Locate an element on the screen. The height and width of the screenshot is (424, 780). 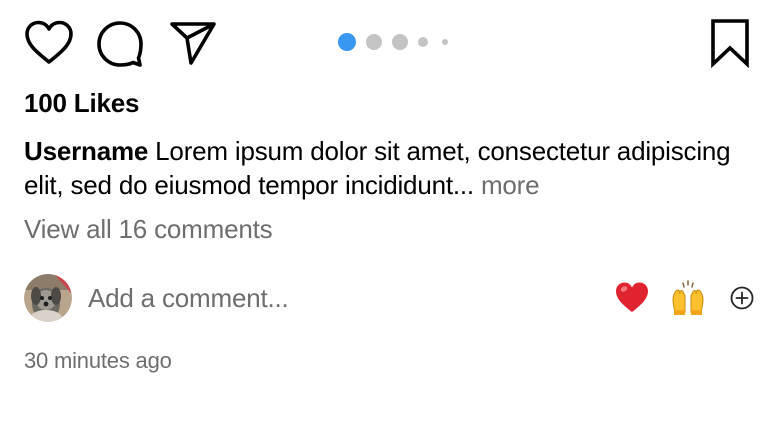
carousel-dot-active is located at coordinates (347, 42).